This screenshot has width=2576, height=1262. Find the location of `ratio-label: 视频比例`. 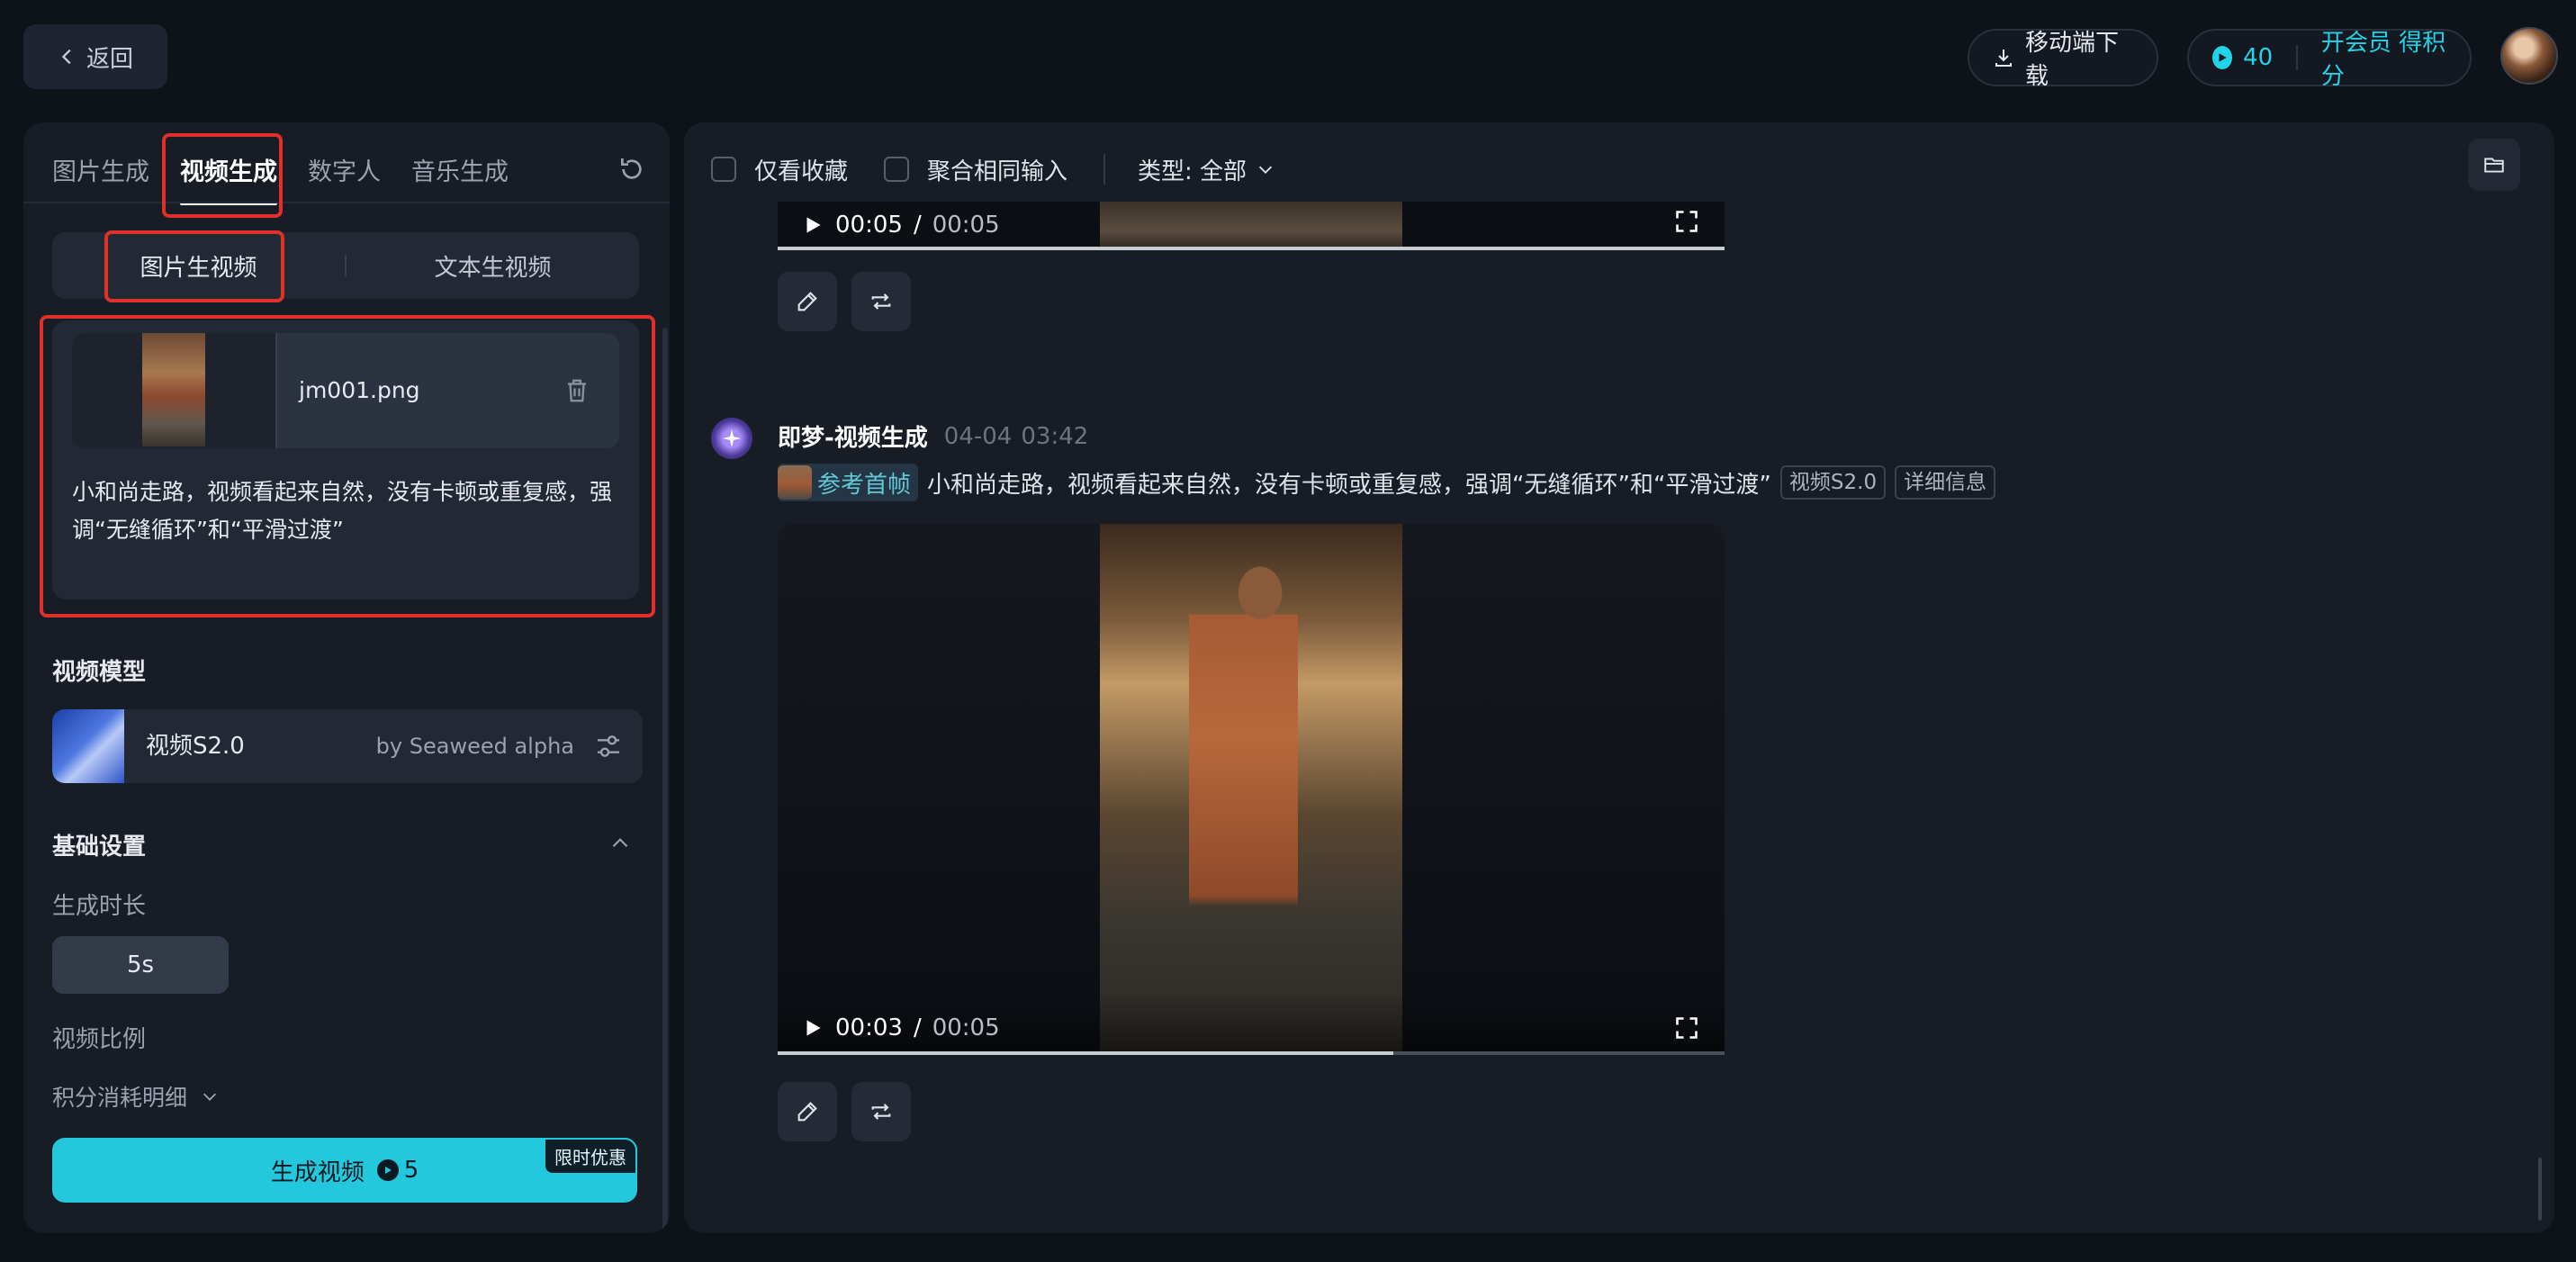

ratio-label: 视频比例 is located at coordinates (99, 1039).